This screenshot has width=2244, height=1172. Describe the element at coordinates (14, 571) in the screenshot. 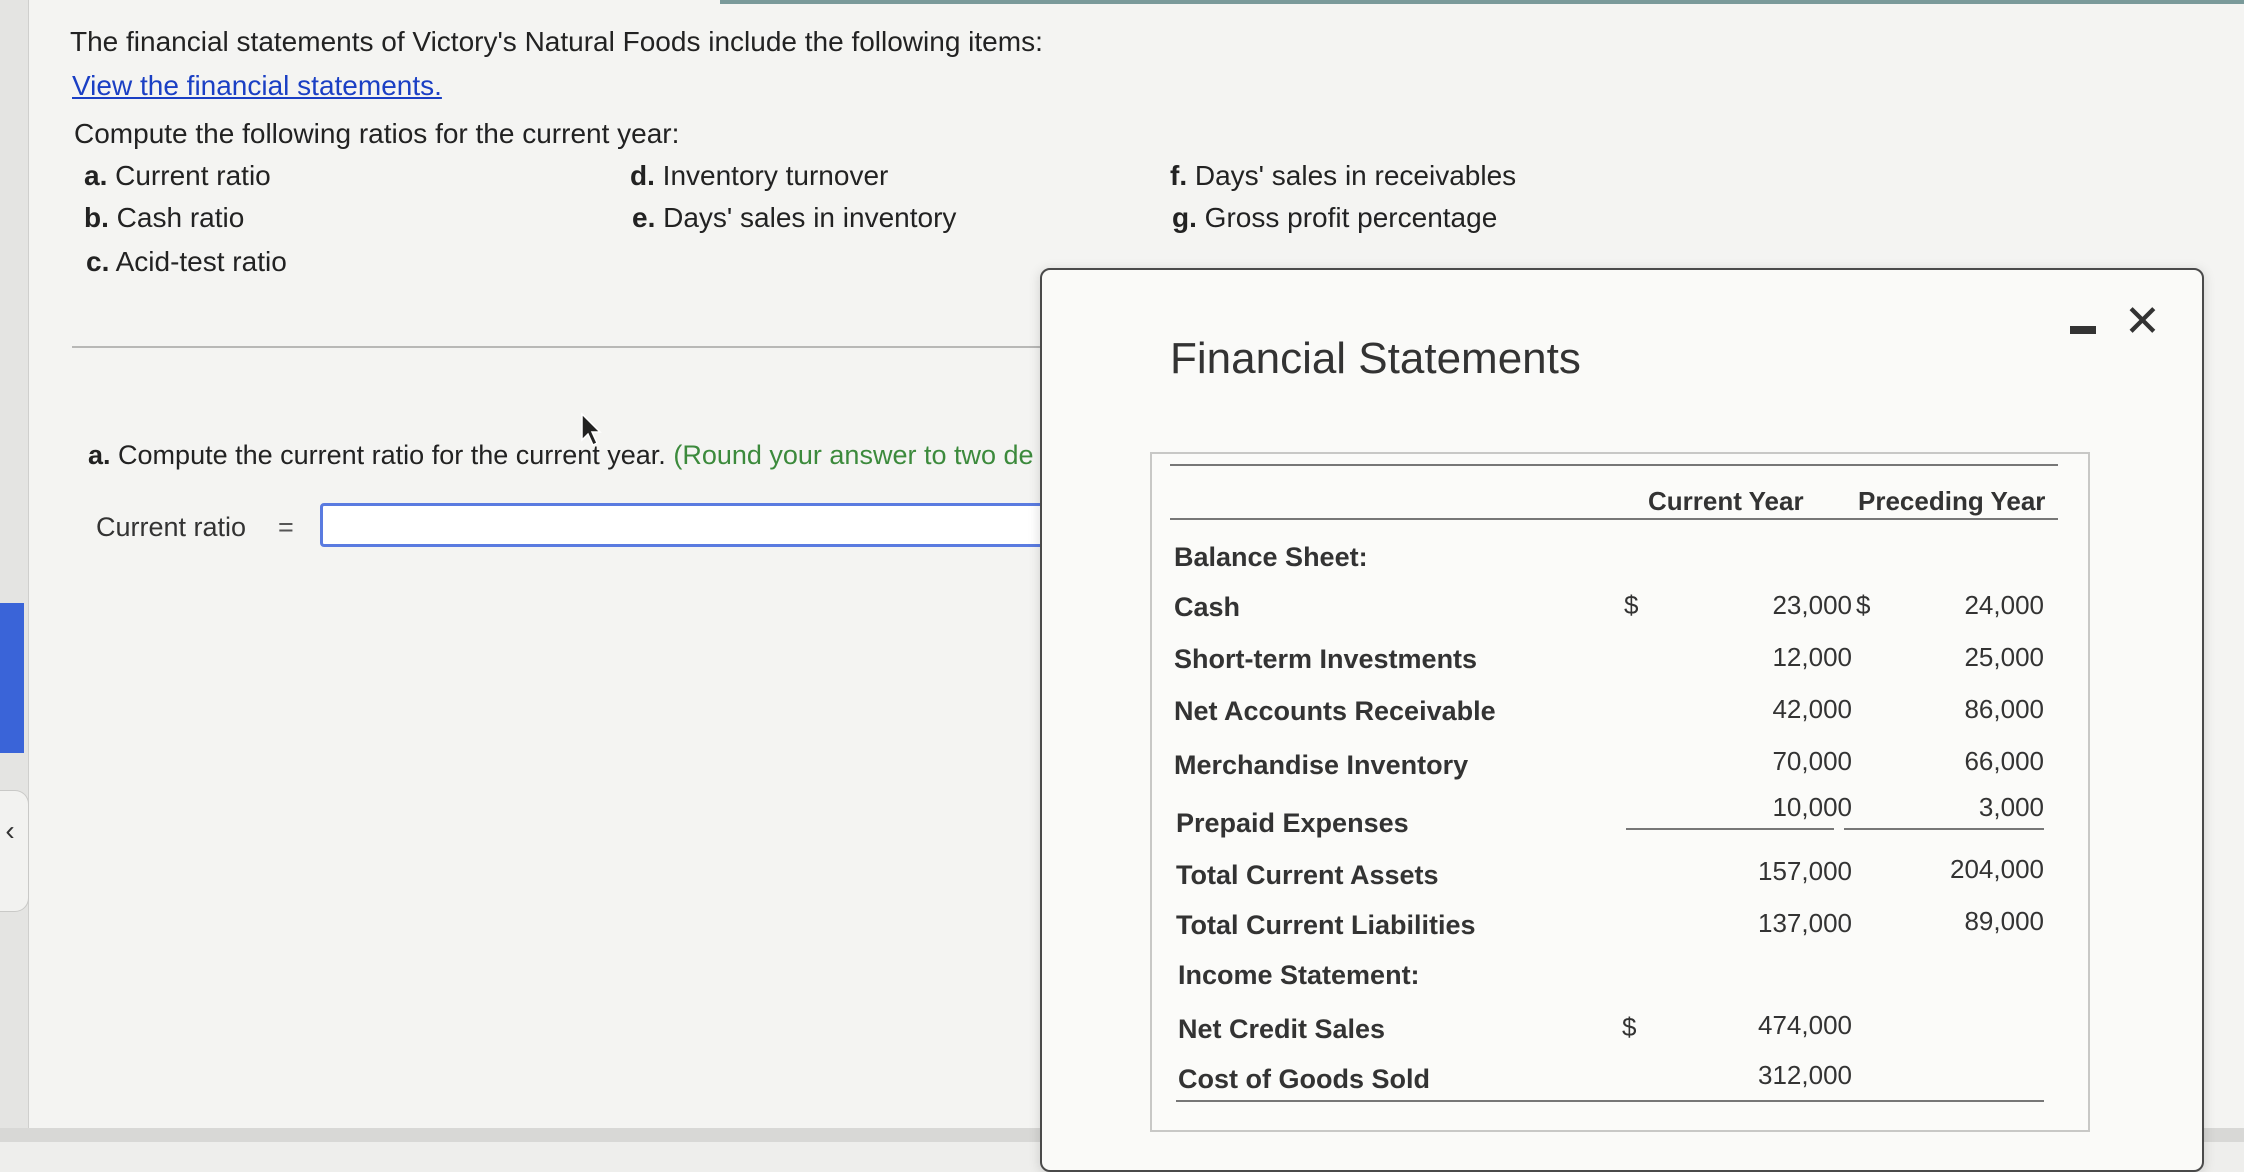

I see `left-sidebar-strip` at that location.